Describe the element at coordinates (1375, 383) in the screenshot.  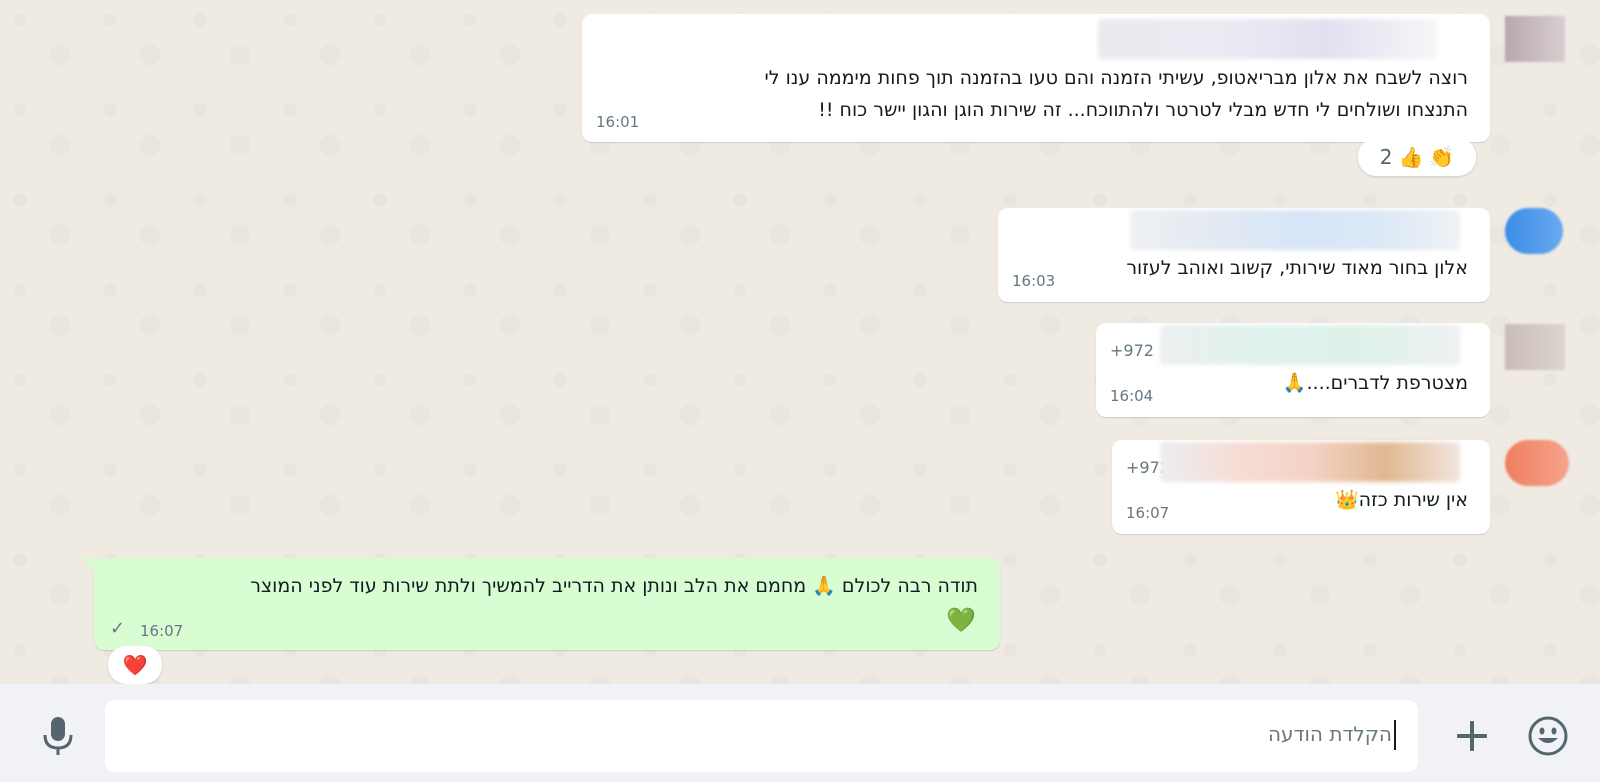
I see `message-text: מצטרפת לדברים....🙏` at that location.